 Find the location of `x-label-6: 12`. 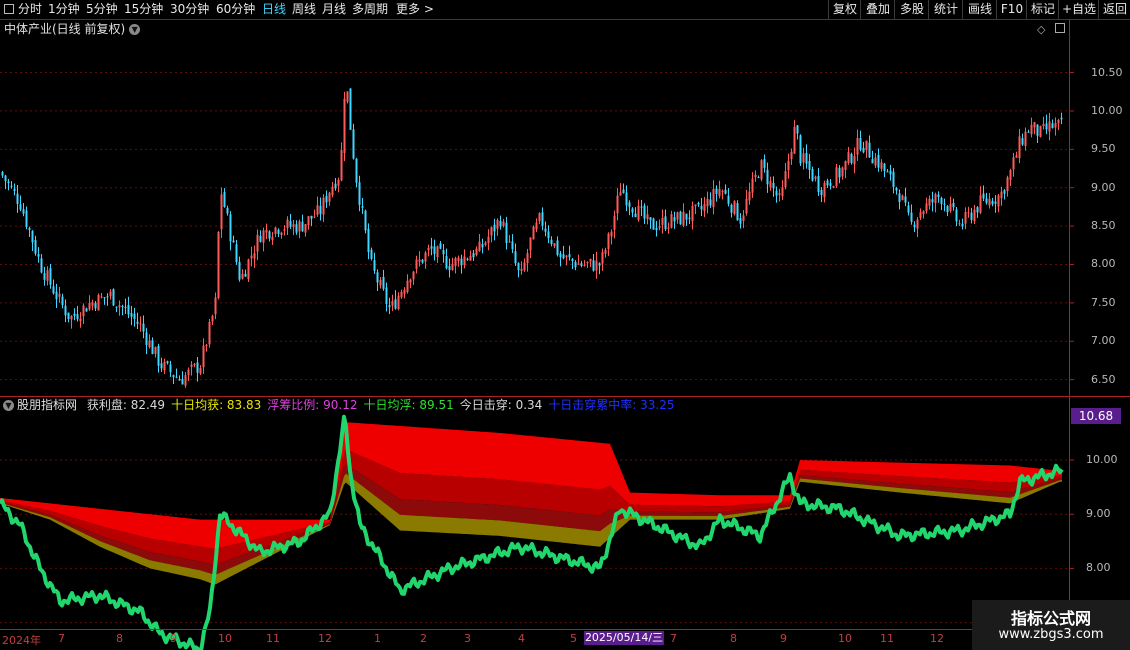

x-label-6: 12 is located at coordinates (325, 638).